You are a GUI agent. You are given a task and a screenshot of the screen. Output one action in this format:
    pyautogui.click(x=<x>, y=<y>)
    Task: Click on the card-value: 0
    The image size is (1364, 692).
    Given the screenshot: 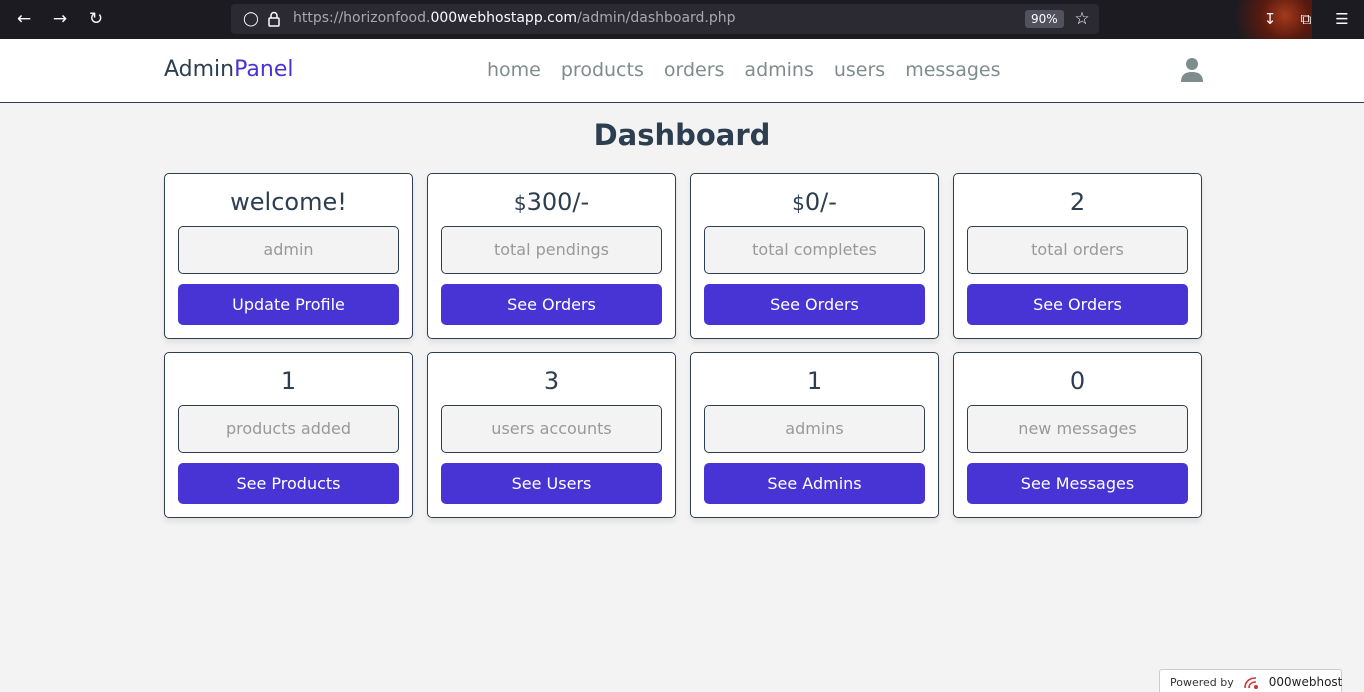 What is the action you would take?
    pyautogui.click(x=1077, y=381)
    